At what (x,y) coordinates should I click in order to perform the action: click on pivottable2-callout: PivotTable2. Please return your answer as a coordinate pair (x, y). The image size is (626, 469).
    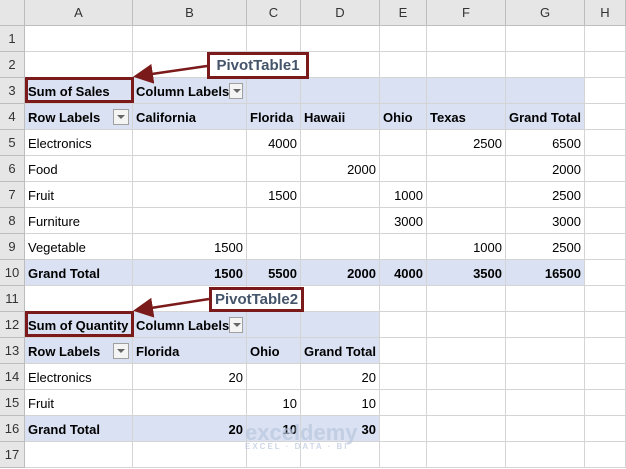
    Looking at the image, I should click on (256, 299).